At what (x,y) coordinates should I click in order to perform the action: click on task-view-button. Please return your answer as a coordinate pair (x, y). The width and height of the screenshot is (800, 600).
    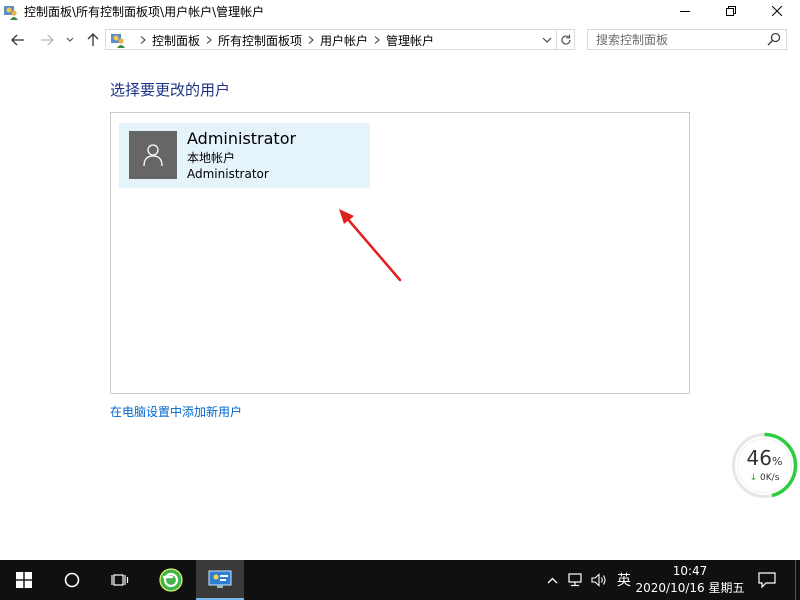
    Looking at the image, I should click on (120, 580).